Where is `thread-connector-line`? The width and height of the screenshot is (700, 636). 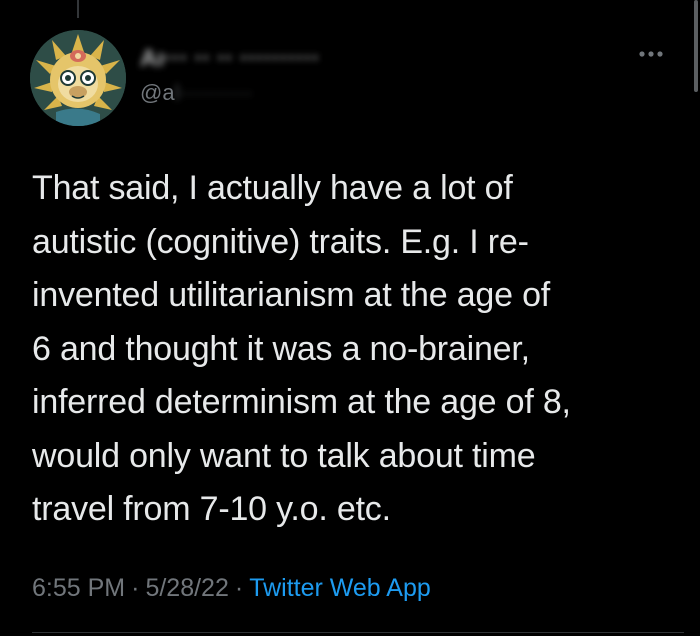
thread-connector-line is located at coordinates (78, 9).